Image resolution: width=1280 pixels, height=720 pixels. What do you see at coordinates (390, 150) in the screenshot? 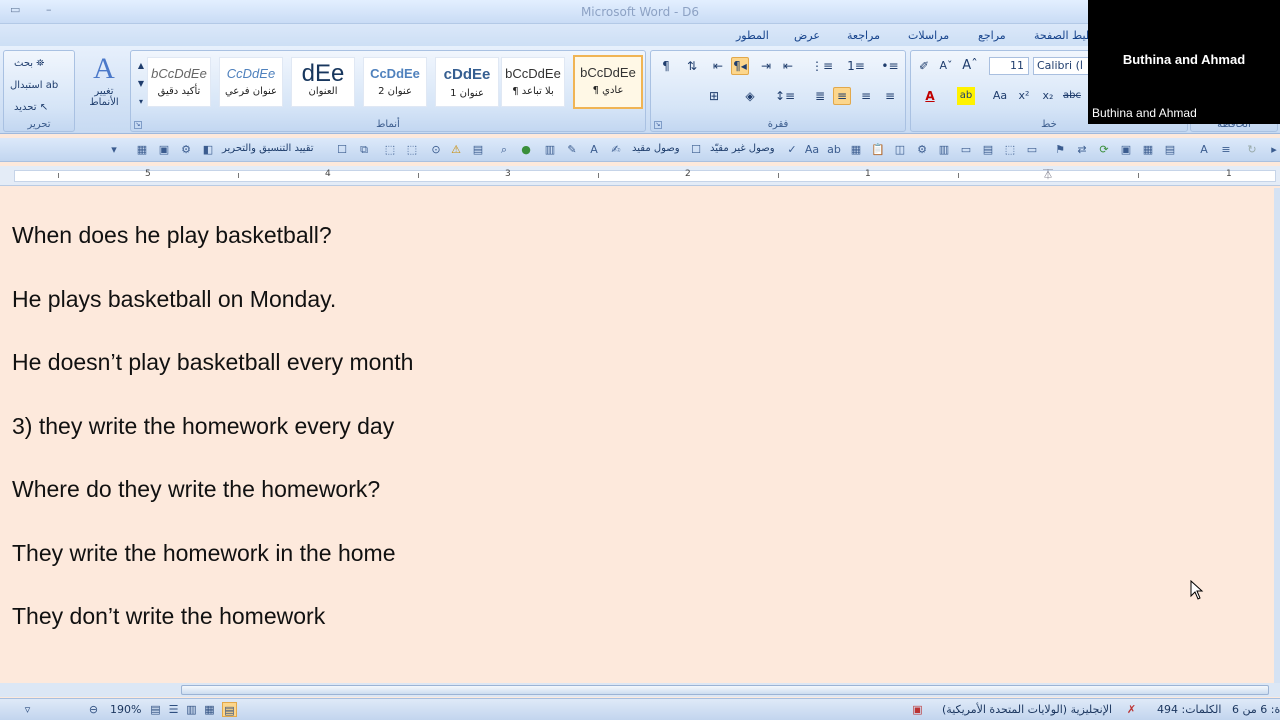
I see `frame-icon: ⬚` at bounding box center [390, 150].